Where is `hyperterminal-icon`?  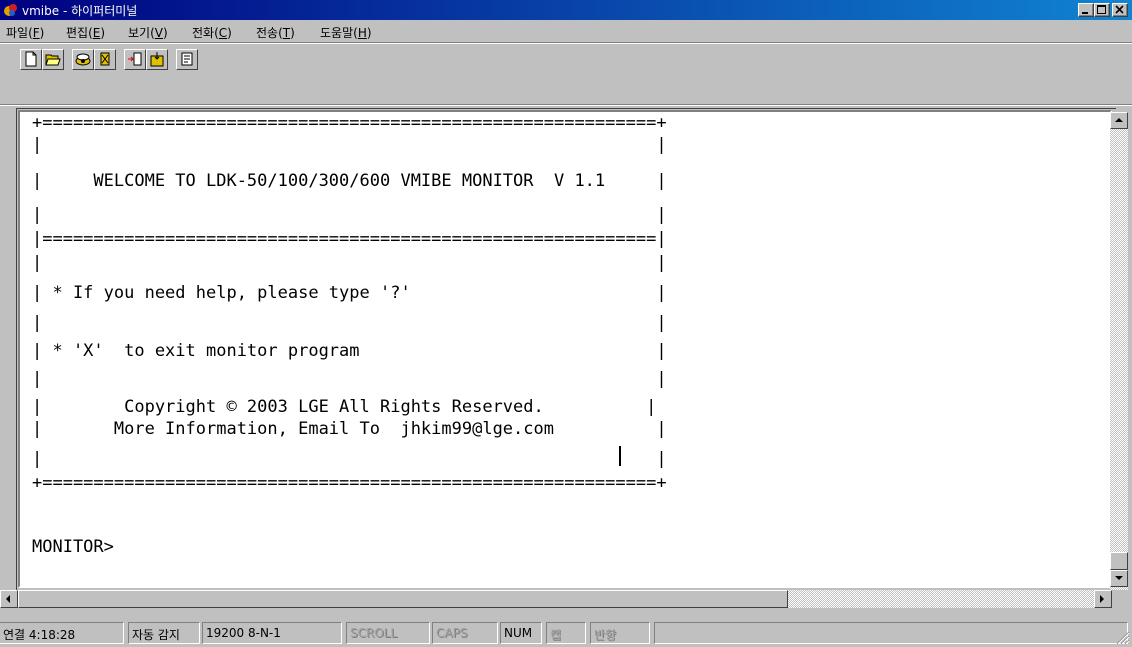
hyperterminal-icon is located at coordinates (10, 10).